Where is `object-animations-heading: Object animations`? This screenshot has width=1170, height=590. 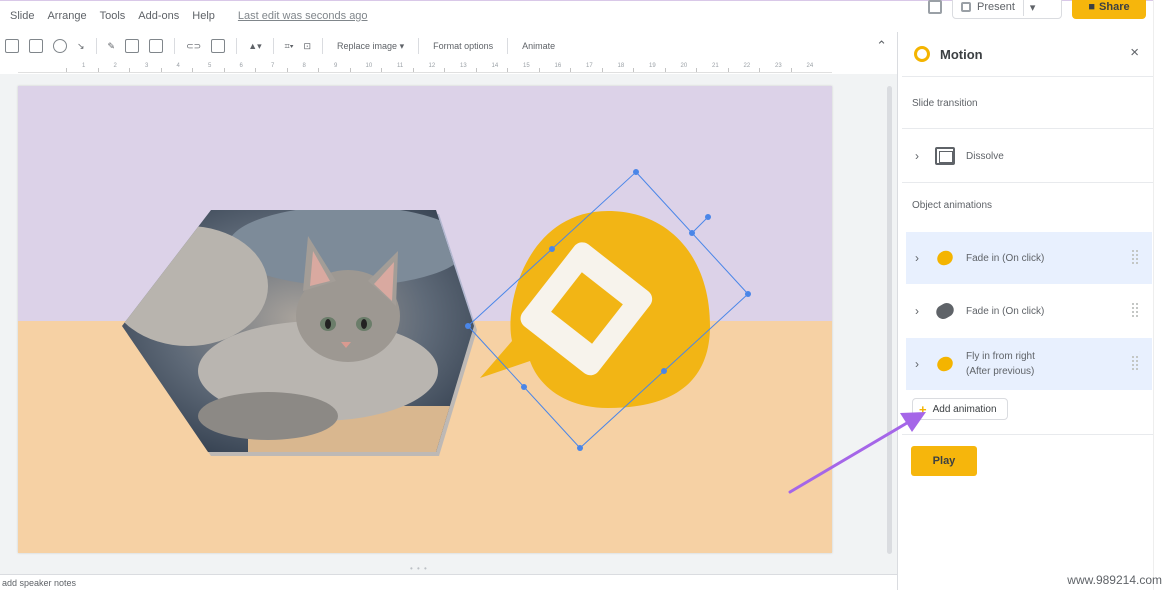
object-animations-heading: Object animations is located at coordinates (952, 205).